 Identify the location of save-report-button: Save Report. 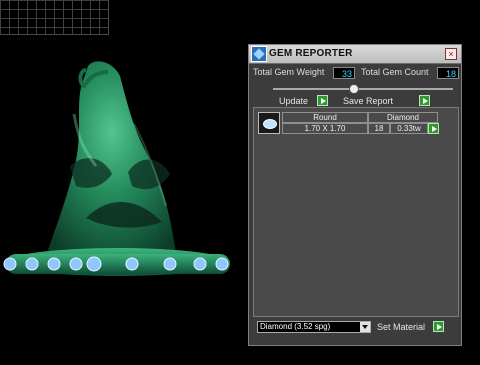
(391, 101).